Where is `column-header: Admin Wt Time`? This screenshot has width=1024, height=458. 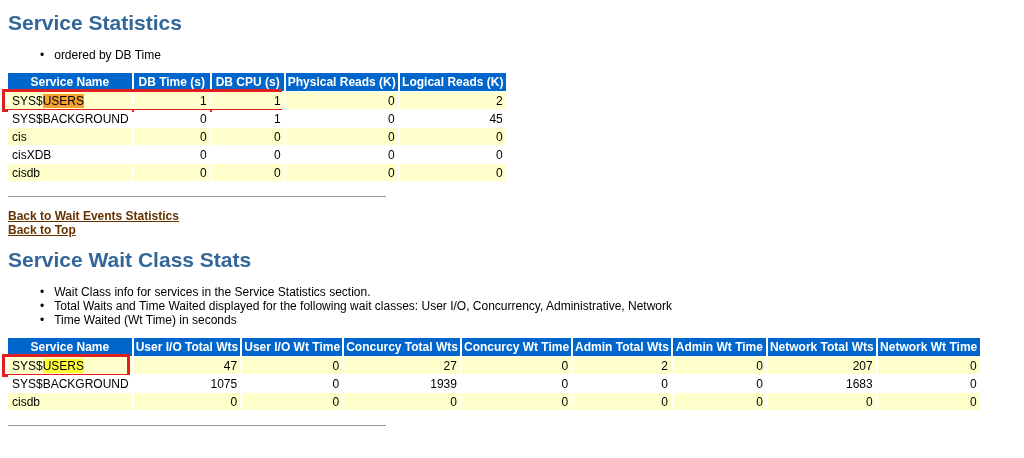 column-header: Admin Wt Time is located at coordinates (719, 347).